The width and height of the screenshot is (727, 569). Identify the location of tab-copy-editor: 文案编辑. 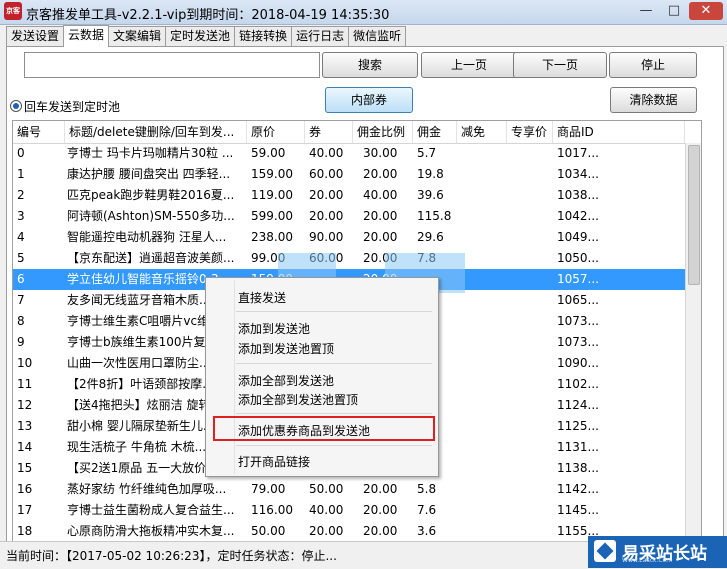
(137, 36).